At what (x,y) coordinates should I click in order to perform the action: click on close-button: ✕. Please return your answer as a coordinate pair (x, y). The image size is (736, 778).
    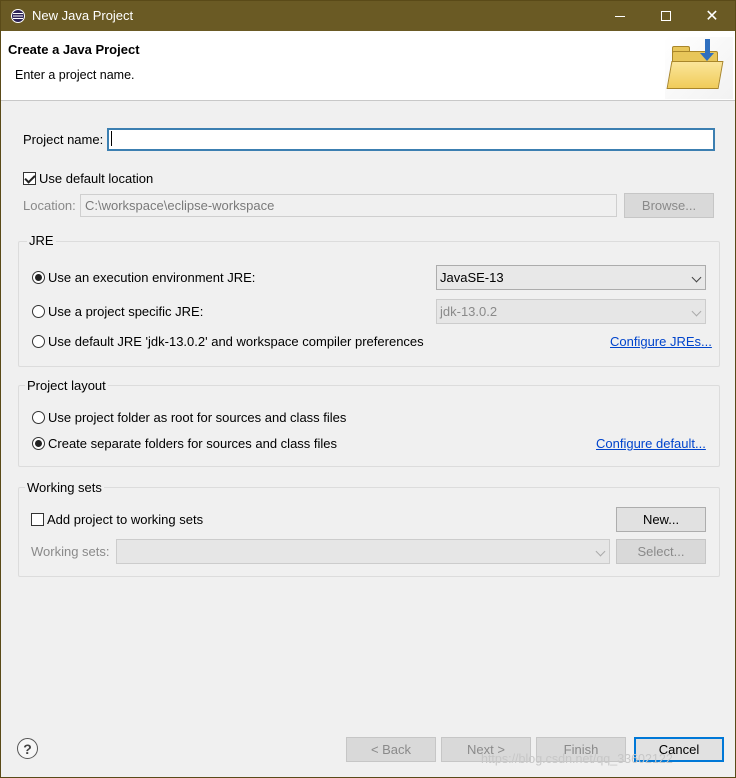
    Looking at the image, I should click on (712, 16).